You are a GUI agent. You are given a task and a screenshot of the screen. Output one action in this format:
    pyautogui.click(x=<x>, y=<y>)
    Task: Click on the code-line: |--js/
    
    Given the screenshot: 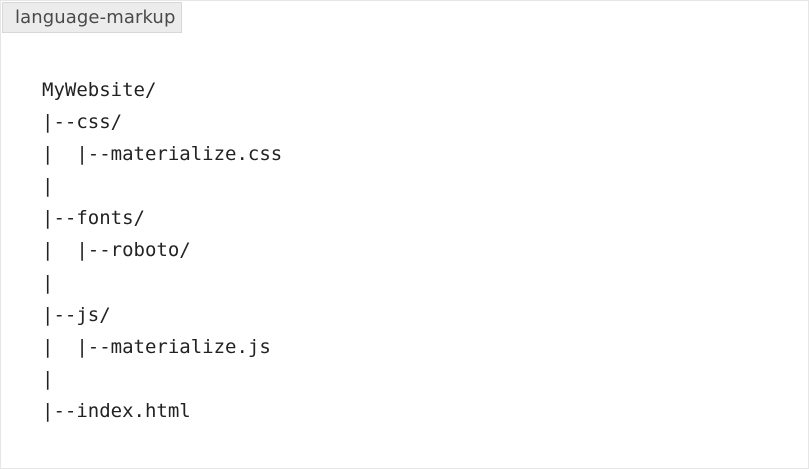 What is the action you would take?
    pyautogui.click(x=76, y=314)
    